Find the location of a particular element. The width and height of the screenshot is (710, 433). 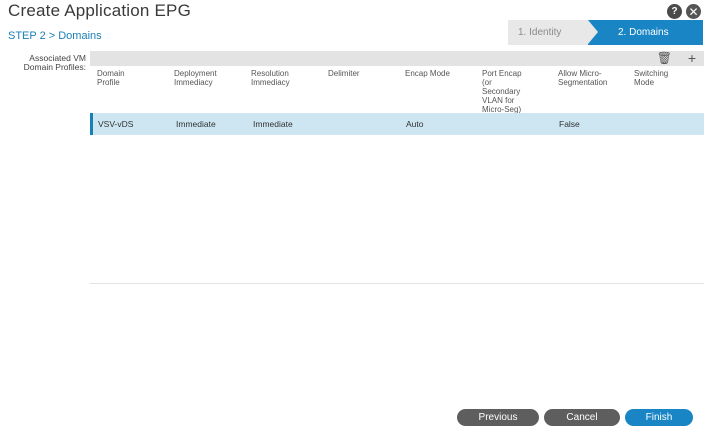

col-header-text: (or is located at coordinates (487, 82).